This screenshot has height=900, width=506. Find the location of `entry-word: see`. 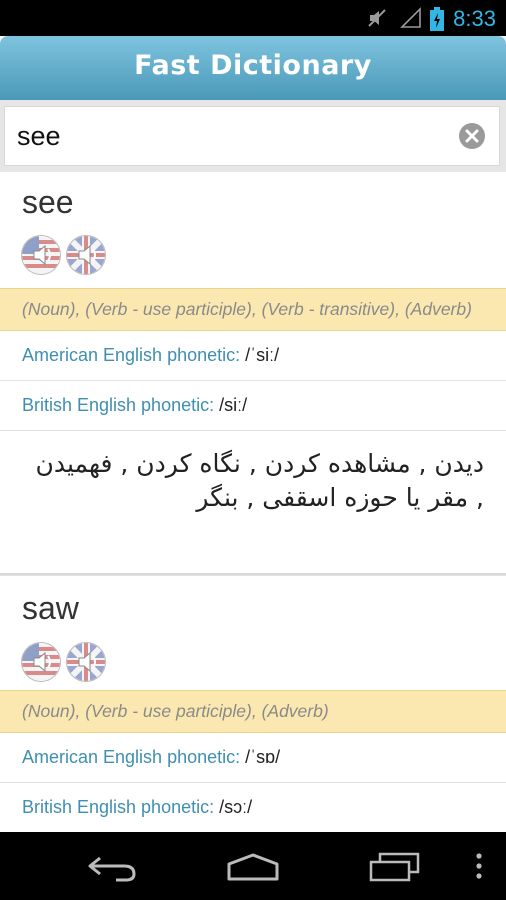

entry-word: see is located at coordinates (48, 202).